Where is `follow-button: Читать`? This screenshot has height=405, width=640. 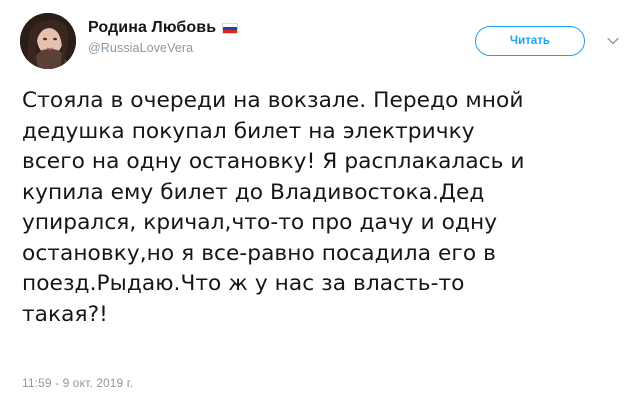 follow-button: Читать is located at coordinates (530, 41).